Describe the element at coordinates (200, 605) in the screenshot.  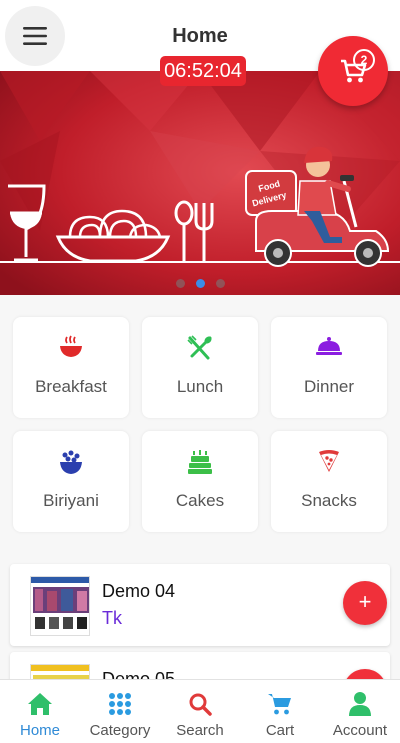
I see `product-card-demo-04: Demo 04 Tk +` at that location.